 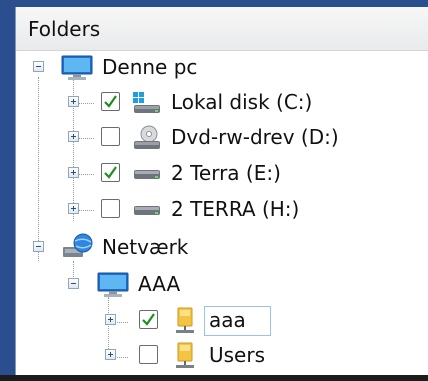 What do you see at coordinates (148, 354) in the screenshot?
I see `share-users-checkbox` at bounding box center [148, 354].